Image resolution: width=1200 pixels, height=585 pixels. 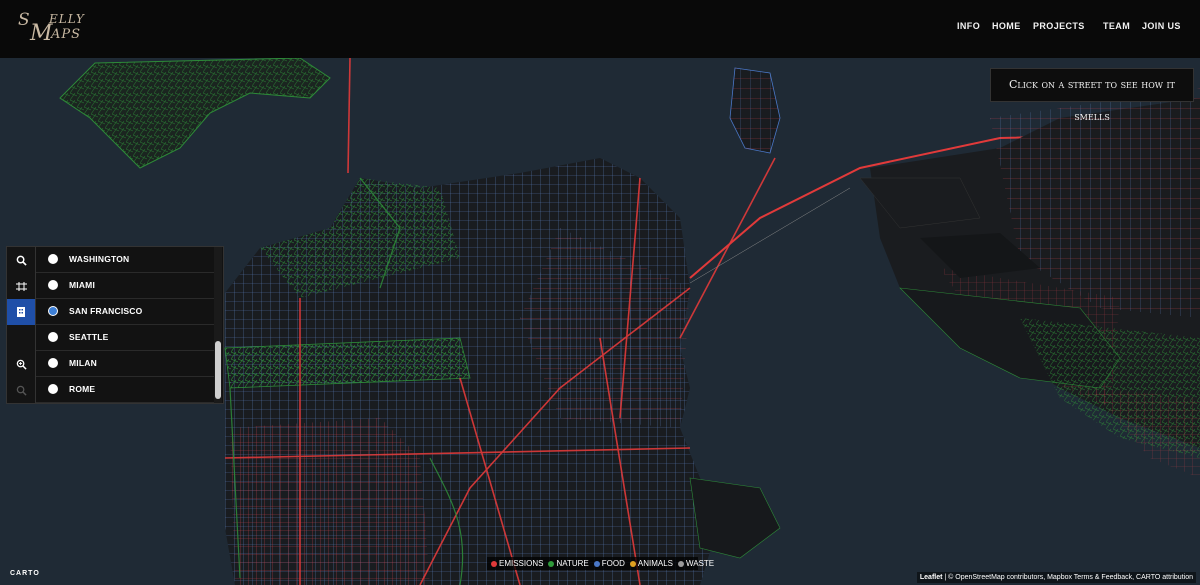 I want to click on carto-logo: CARTO, so click(x=25, y=573).